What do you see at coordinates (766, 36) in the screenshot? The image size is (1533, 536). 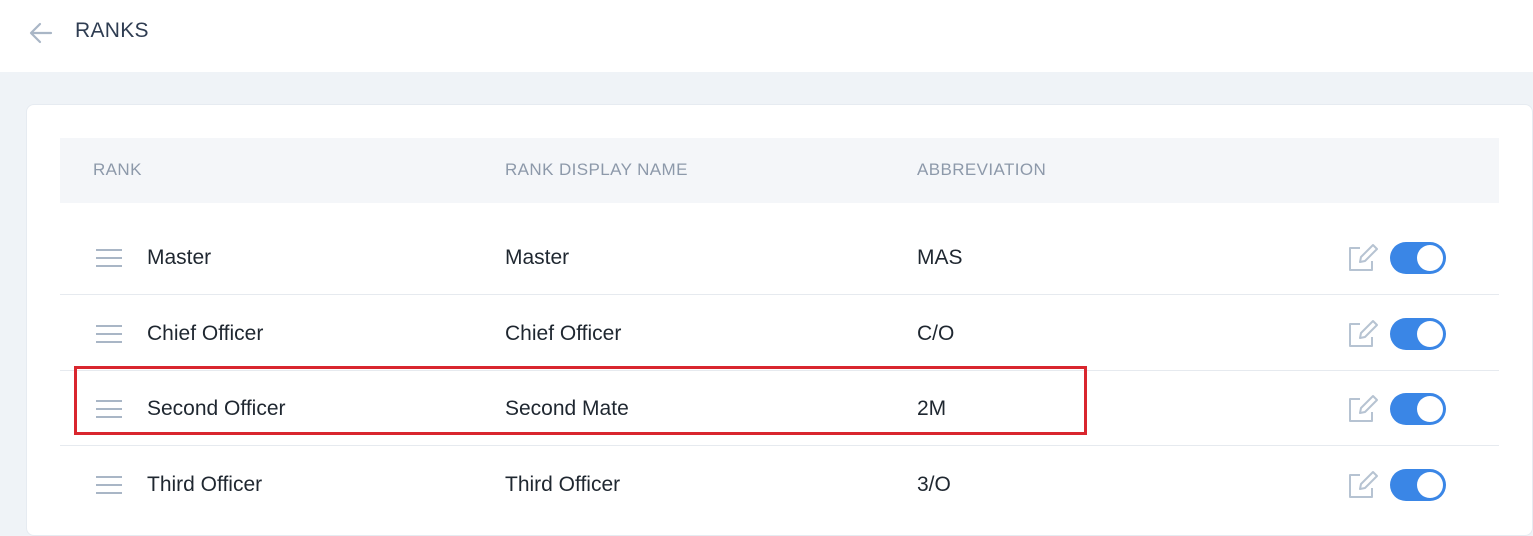 I see `top-bar: RANKS` at bounding box center [766, 36].